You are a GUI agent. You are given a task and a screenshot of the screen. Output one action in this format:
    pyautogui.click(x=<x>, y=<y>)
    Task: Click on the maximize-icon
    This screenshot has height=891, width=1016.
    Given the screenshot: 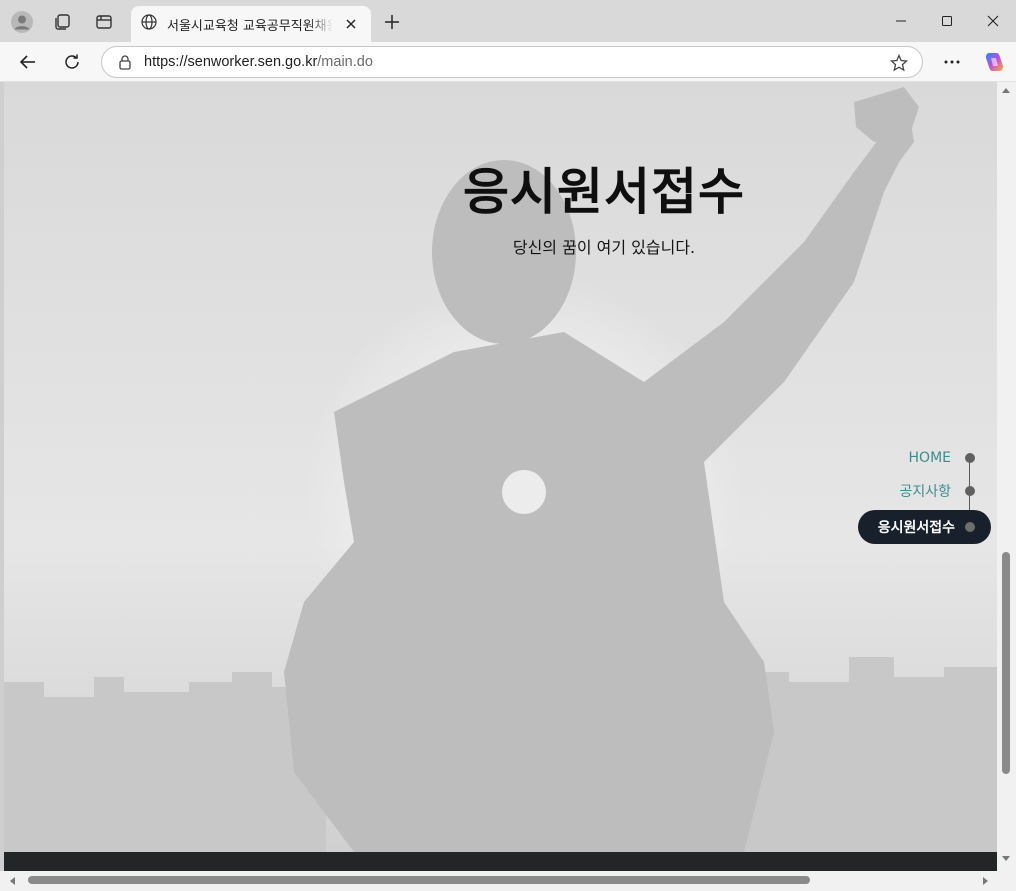 What is the action you would take?
    pyautogui.click(x=947, y=21)
    